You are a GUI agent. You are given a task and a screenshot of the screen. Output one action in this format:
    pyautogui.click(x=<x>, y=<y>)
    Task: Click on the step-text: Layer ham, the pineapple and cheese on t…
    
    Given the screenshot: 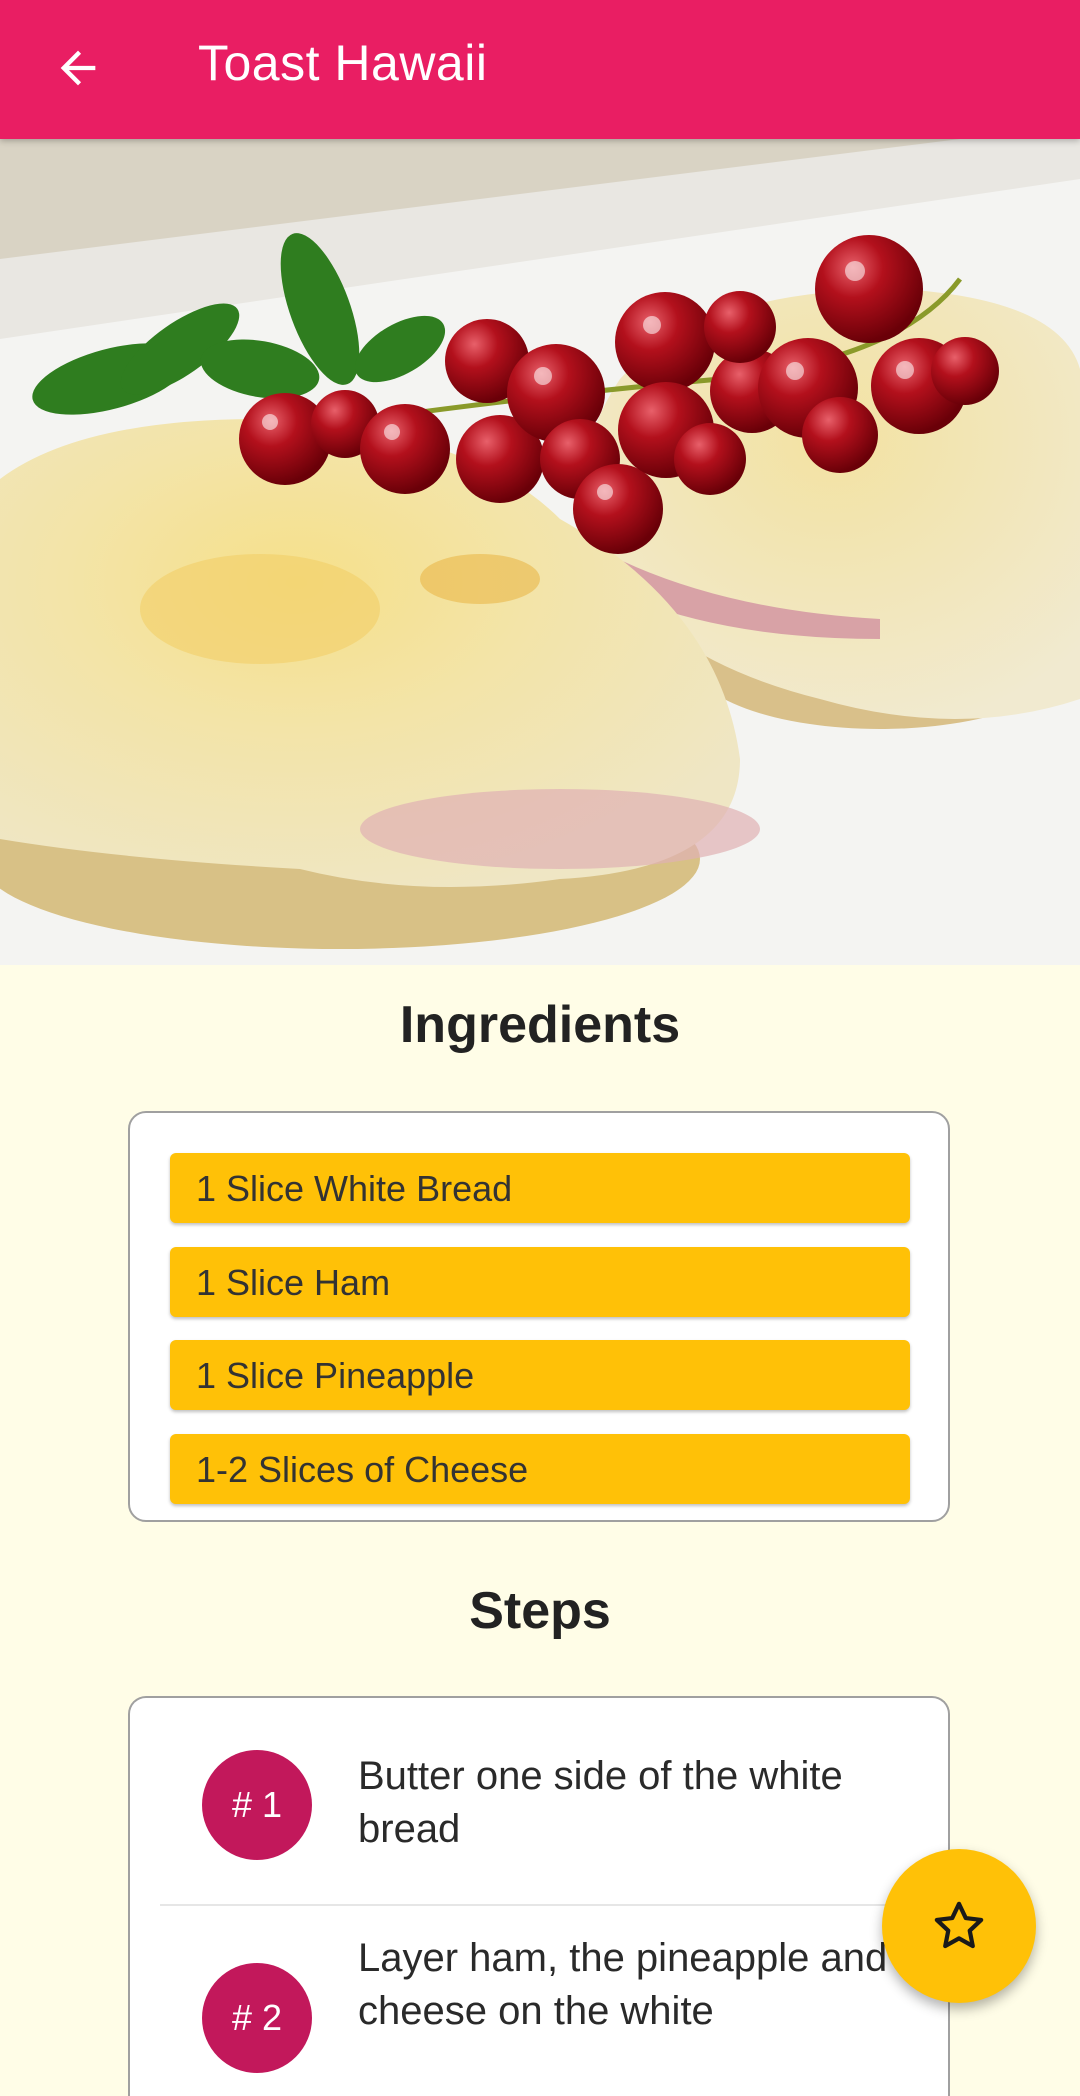 What is the action you would take?
    pyautogui.click(x=623, y=1984)
    